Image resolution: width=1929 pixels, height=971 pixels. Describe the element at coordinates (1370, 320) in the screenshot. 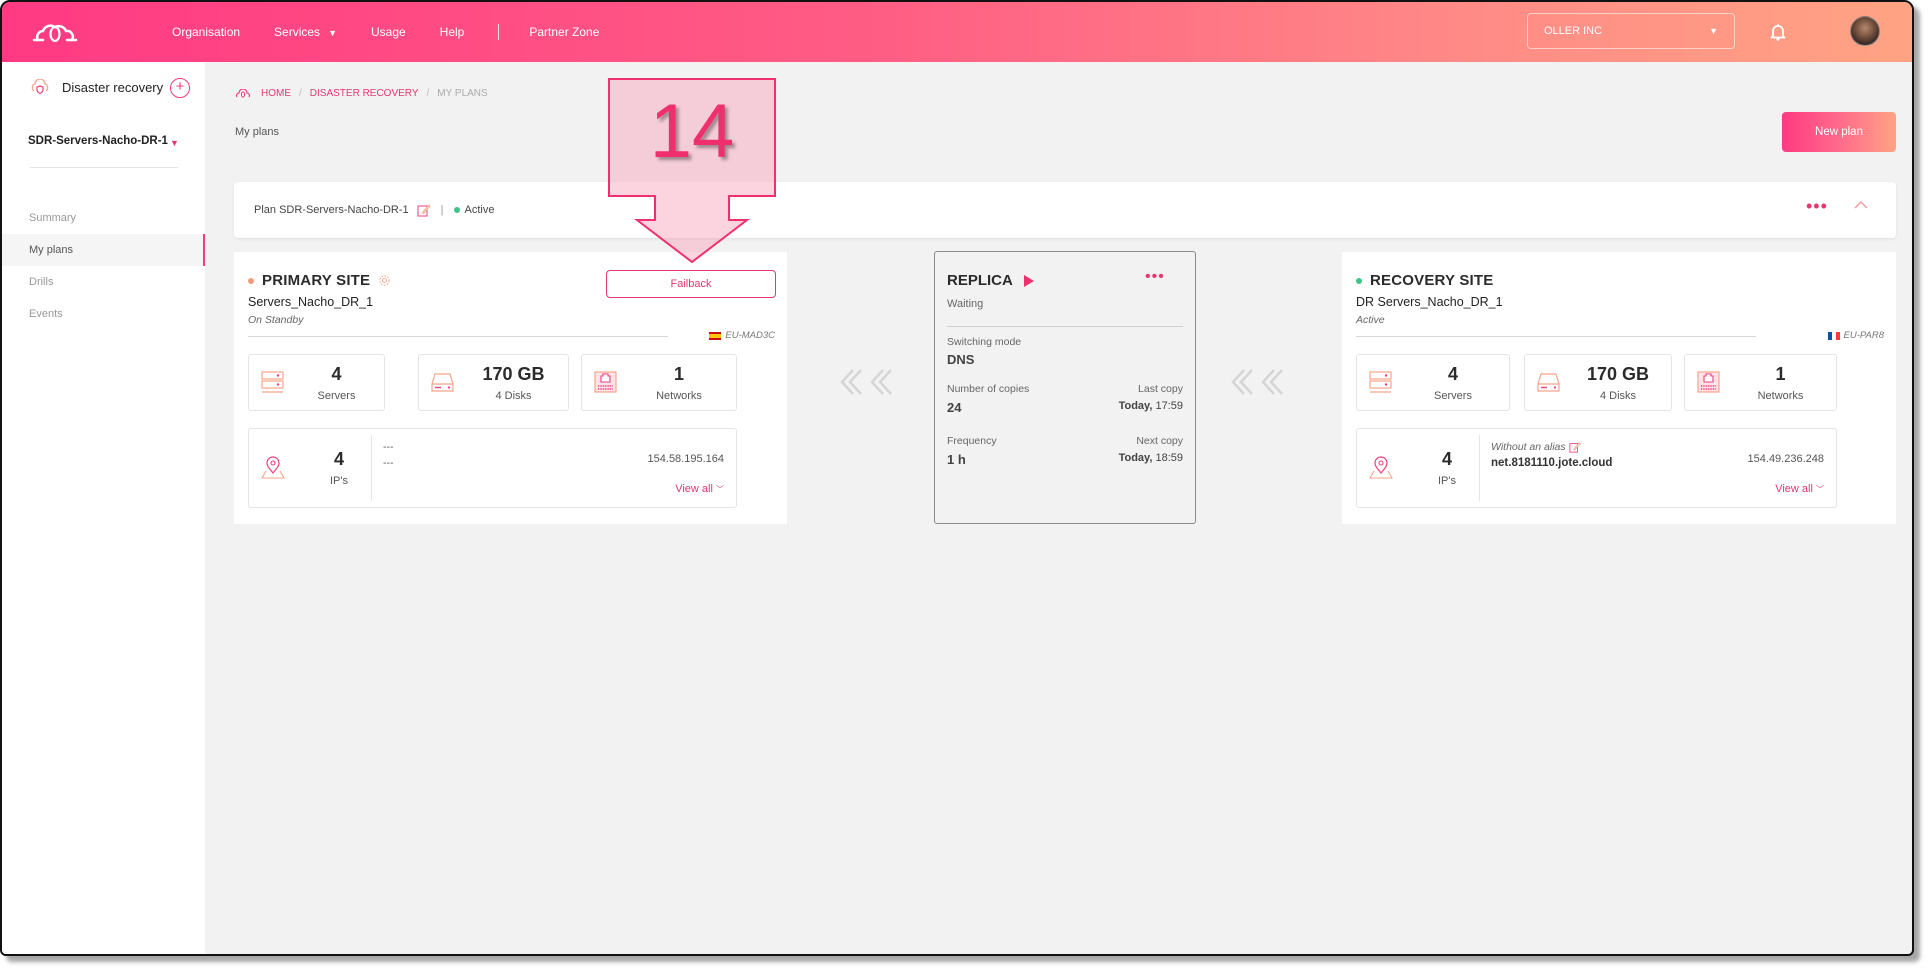

I see `recovery-site-state: Active` at that location.